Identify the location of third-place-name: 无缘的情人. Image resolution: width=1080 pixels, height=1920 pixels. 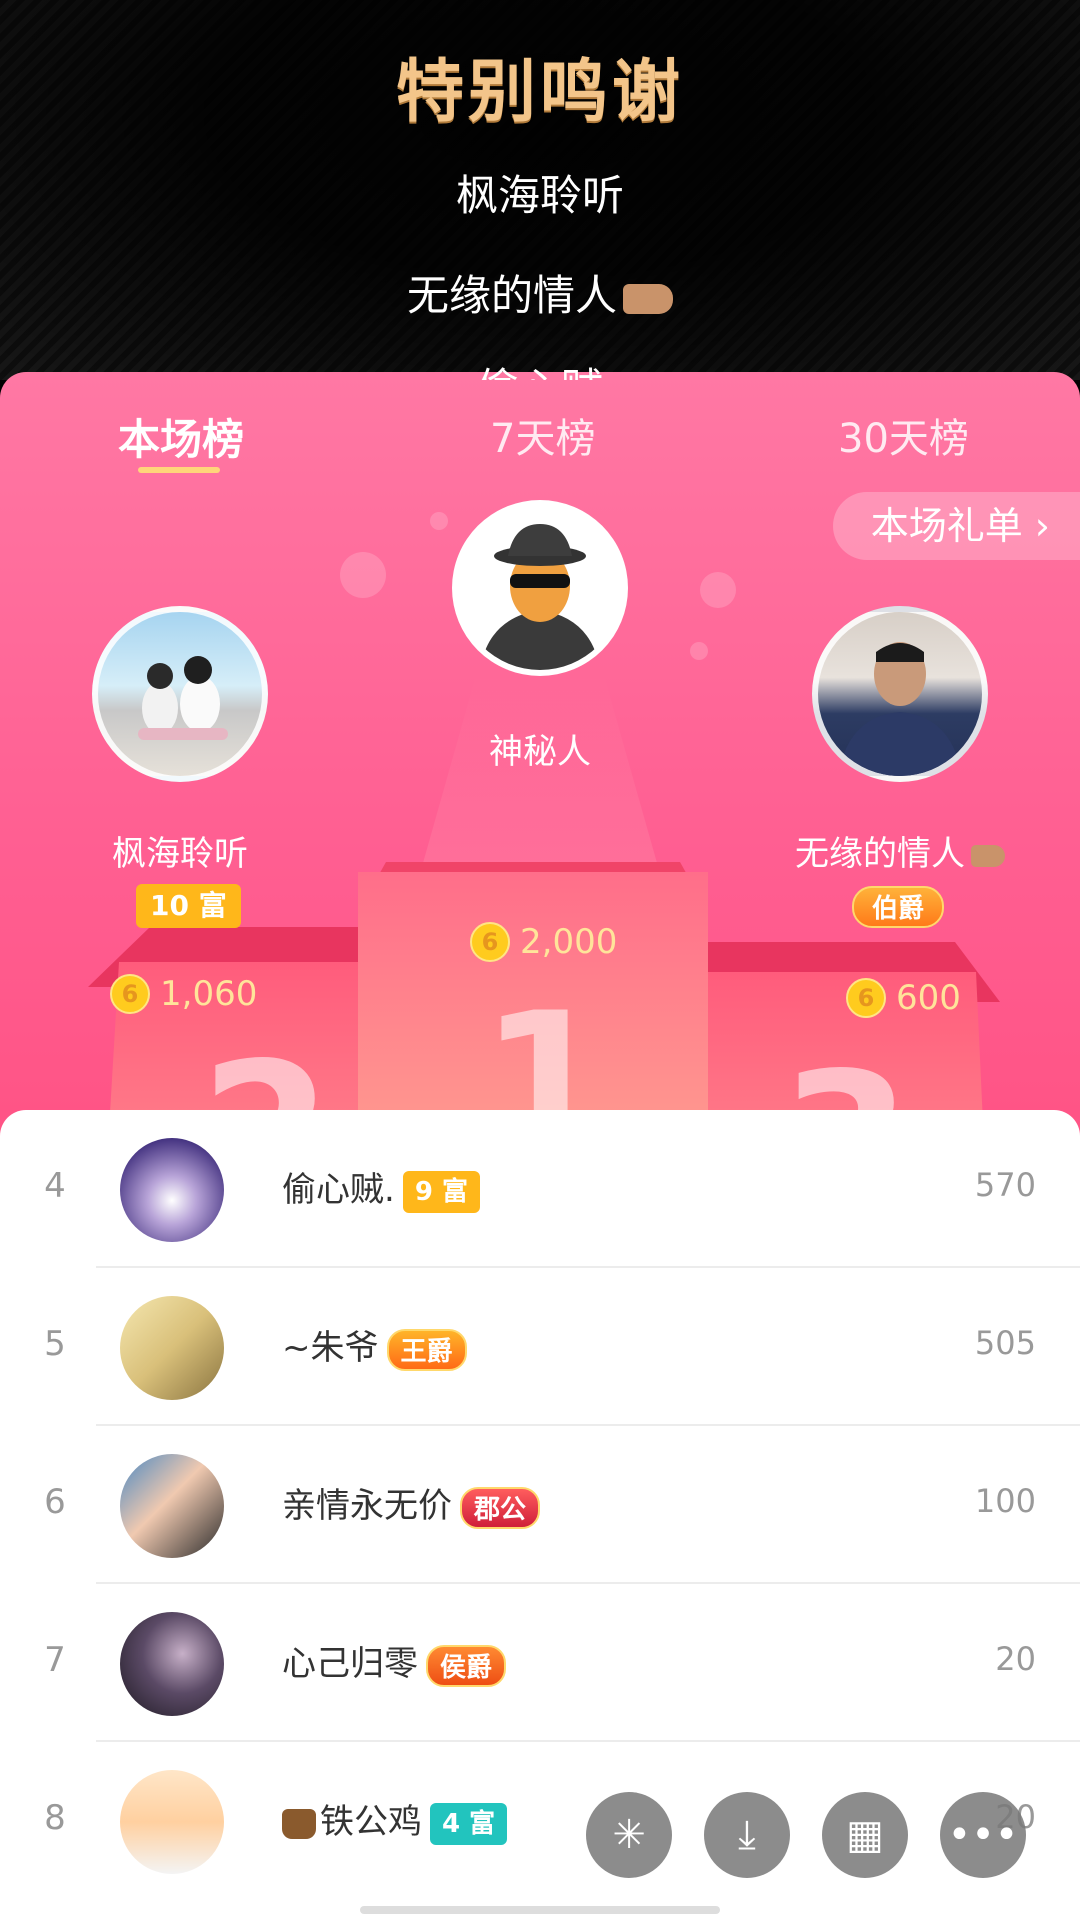
(900, 850).